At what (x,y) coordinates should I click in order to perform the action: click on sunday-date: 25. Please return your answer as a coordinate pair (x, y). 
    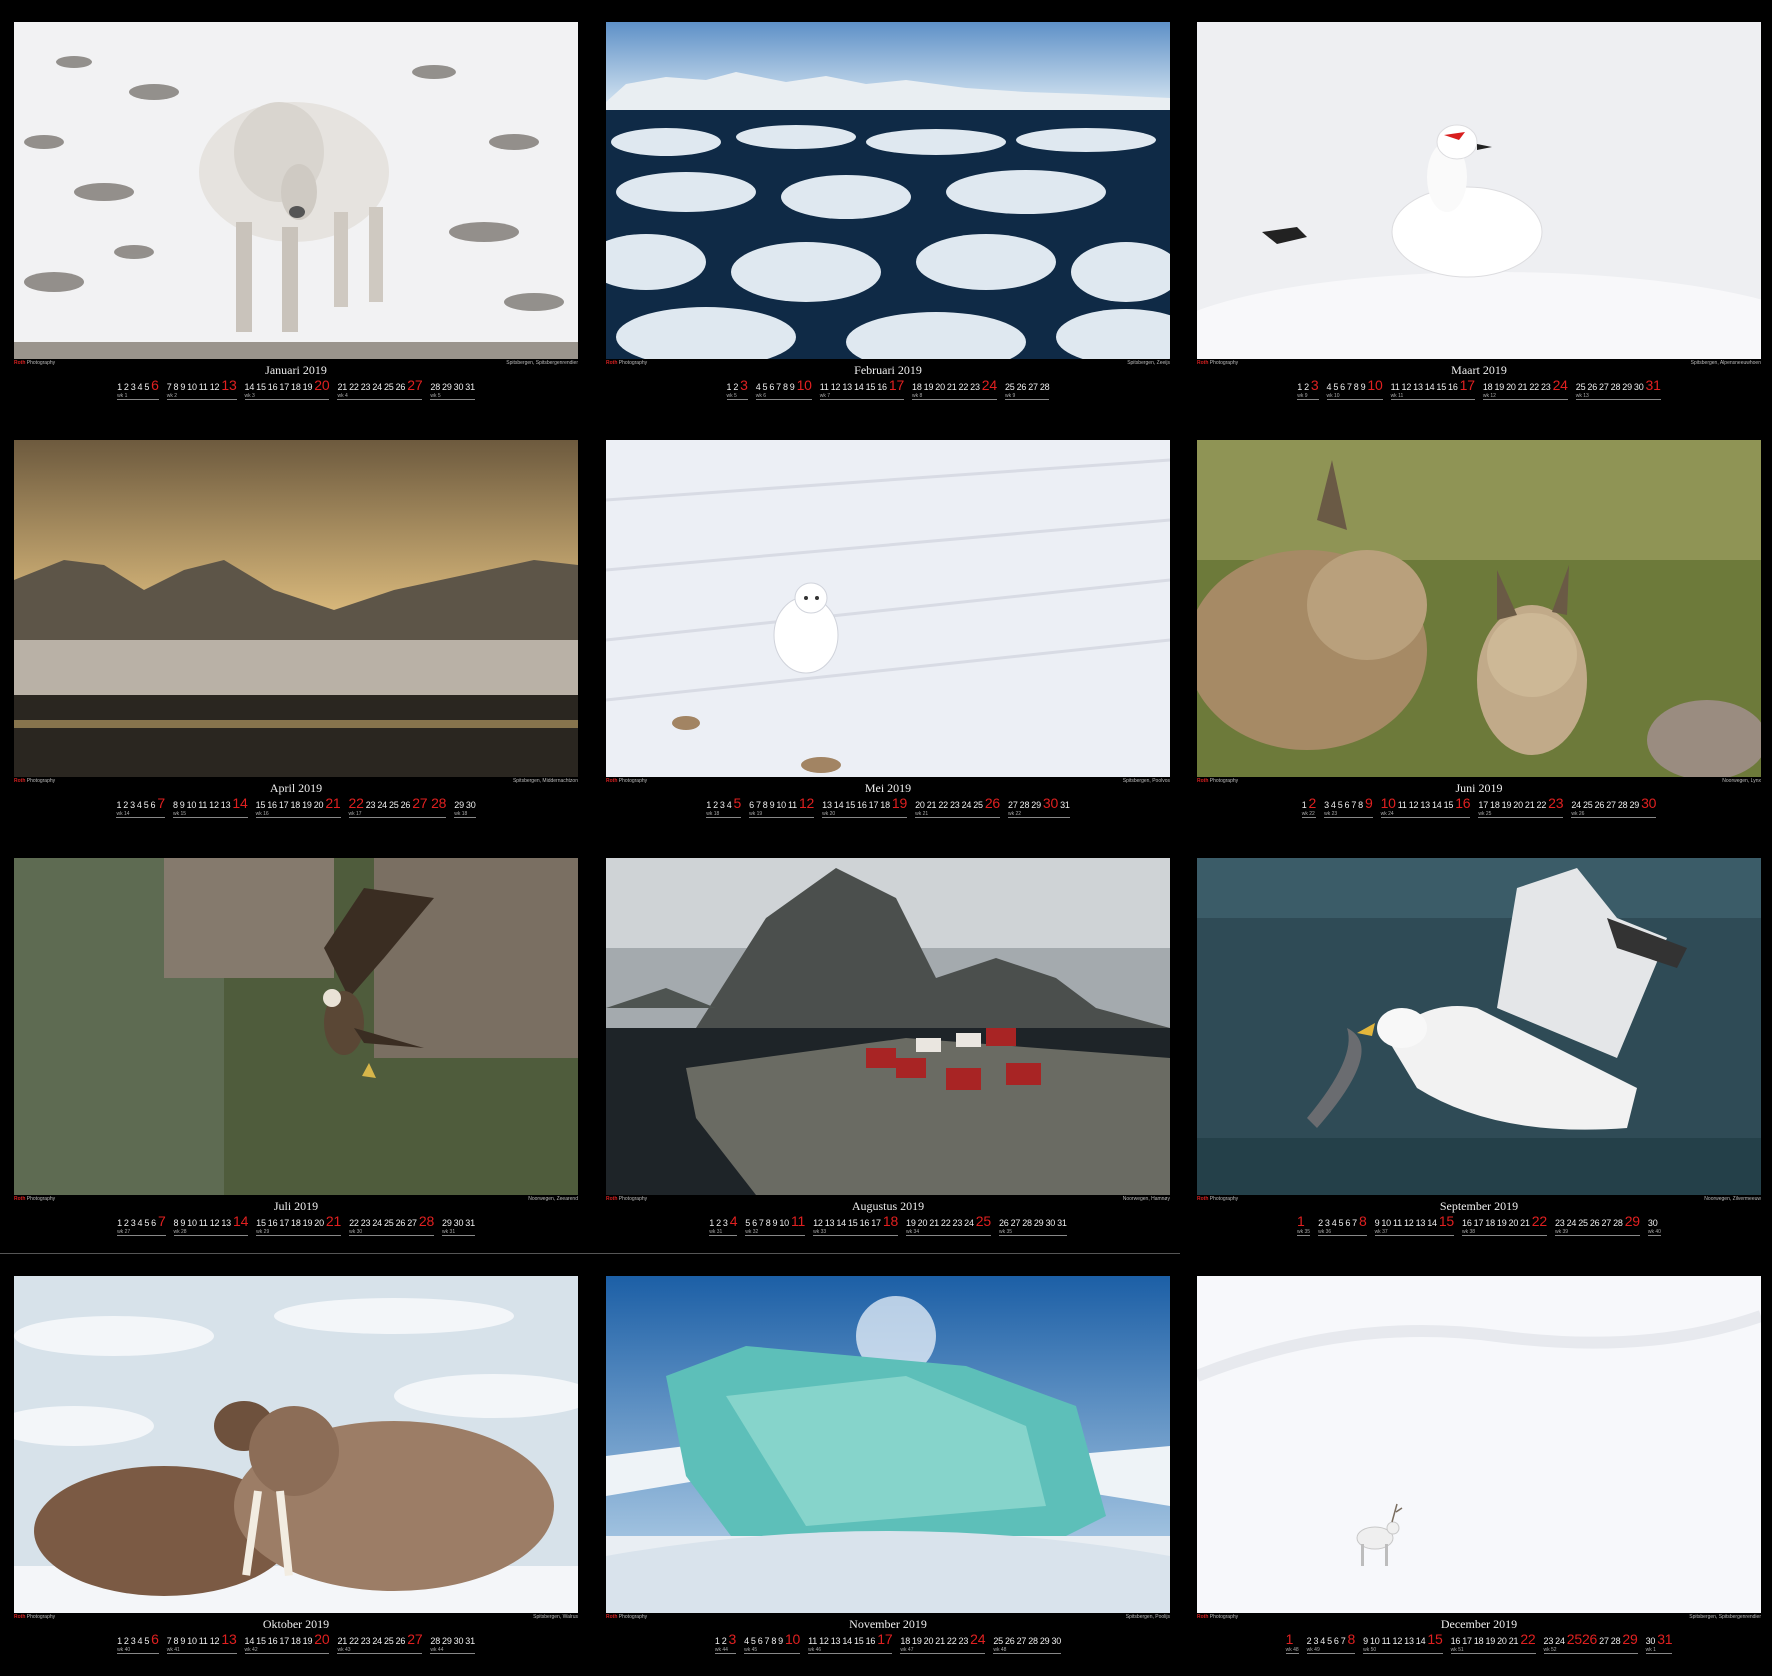
    Looking at the image, I should click on (983, 1221).